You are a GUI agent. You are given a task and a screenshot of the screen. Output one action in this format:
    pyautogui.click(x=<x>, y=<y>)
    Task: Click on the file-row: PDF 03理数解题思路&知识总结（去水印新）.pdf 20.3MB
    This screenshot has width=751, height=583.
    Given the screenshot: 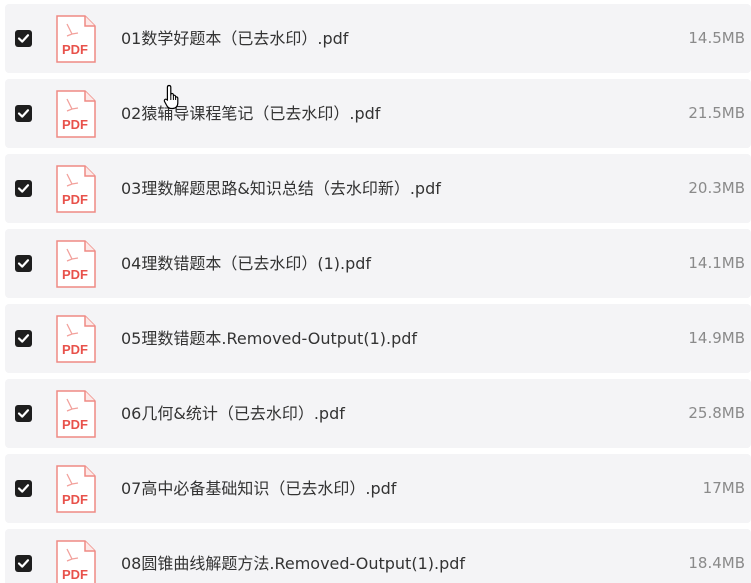 What is the action you would take?
    pyautogui.click(x=378, y=188)
    